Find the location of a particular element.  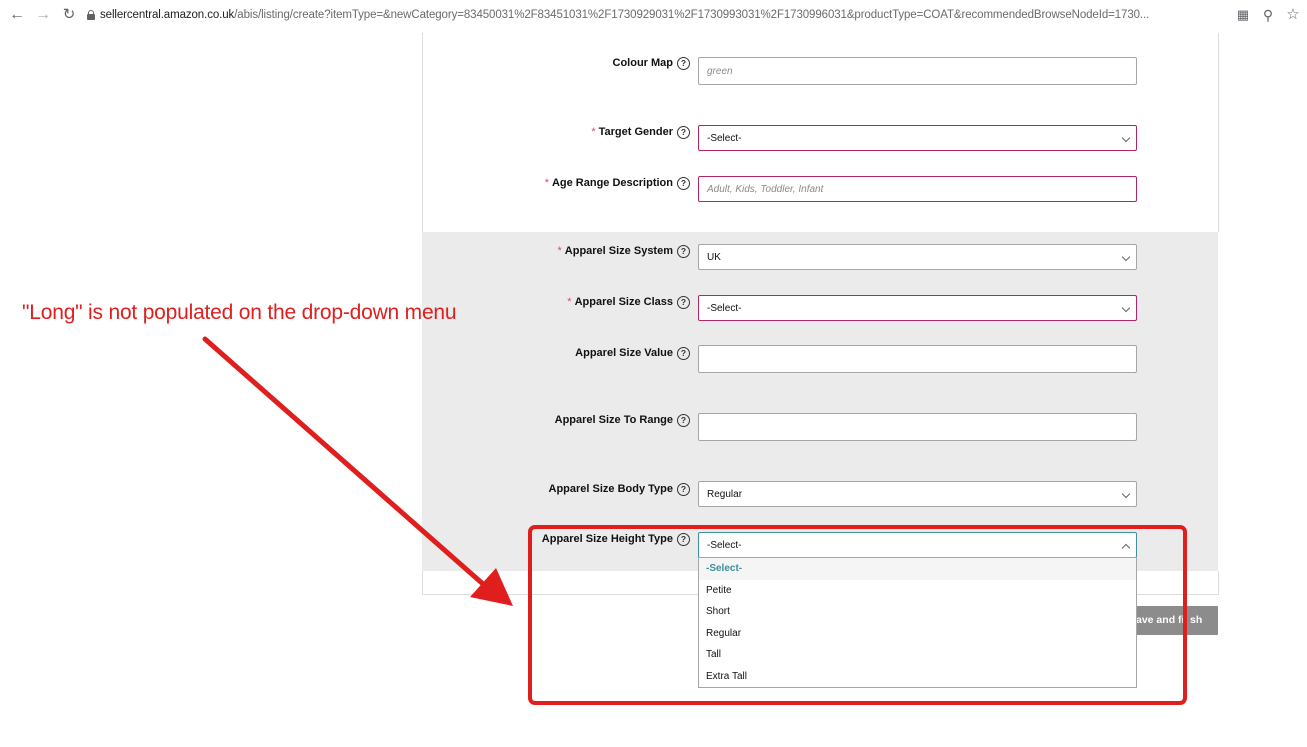

arrow-head is located at coordinates (491, 587).